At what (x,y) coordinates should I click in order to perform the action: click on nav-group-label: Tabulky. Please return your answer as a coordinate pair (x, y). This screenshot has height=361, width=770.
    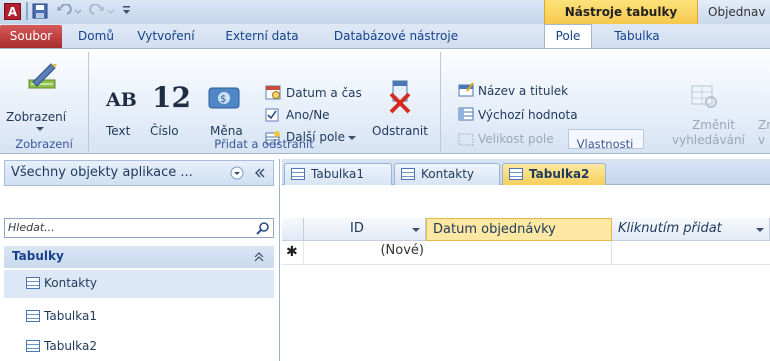
    Looking at the image, I should click on (38, 256).